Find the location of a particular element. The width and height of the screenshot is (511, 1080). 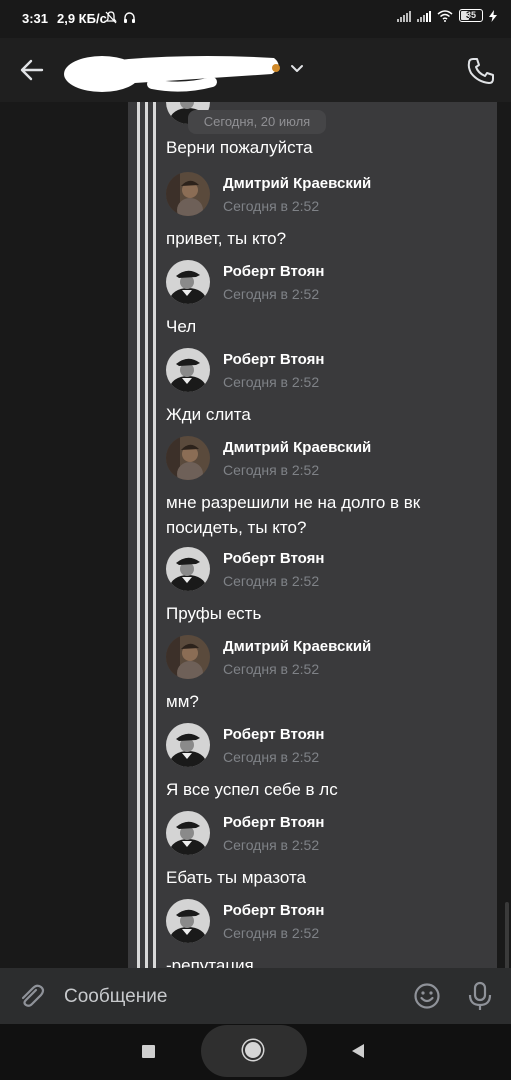

home-button is located at coordinates (254, 1051).